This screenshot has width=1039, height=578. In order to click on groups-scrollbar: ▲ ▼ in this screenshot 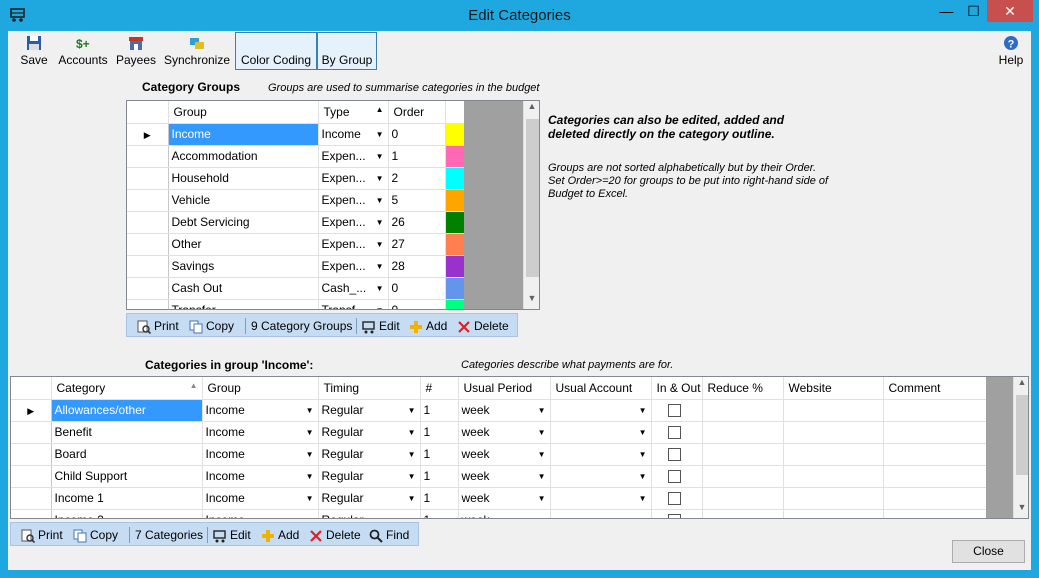, I will do `click(531, 205)`.